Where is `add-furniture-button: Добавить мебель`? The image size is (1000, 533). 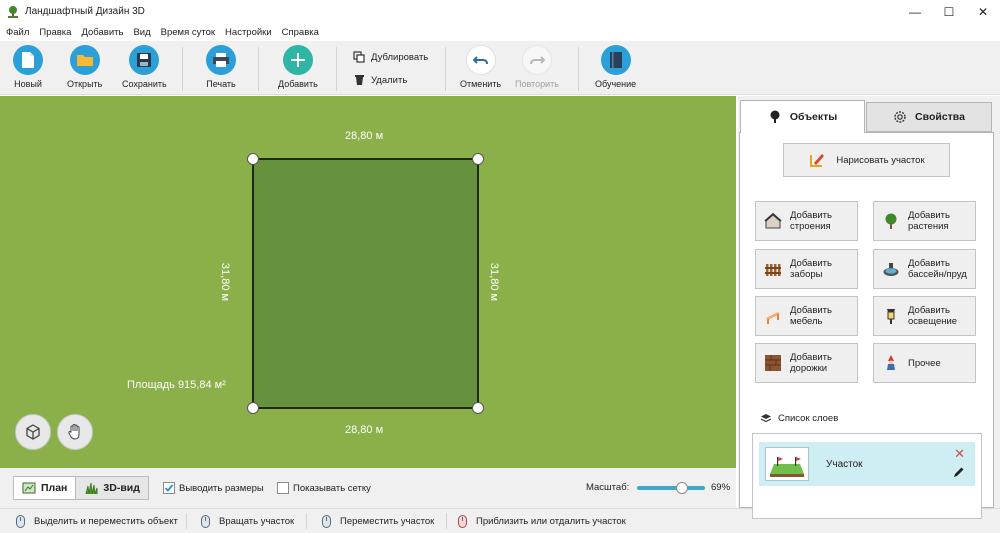 add-furniture-button: Добавить мебель is located at coordinates (806, 316).